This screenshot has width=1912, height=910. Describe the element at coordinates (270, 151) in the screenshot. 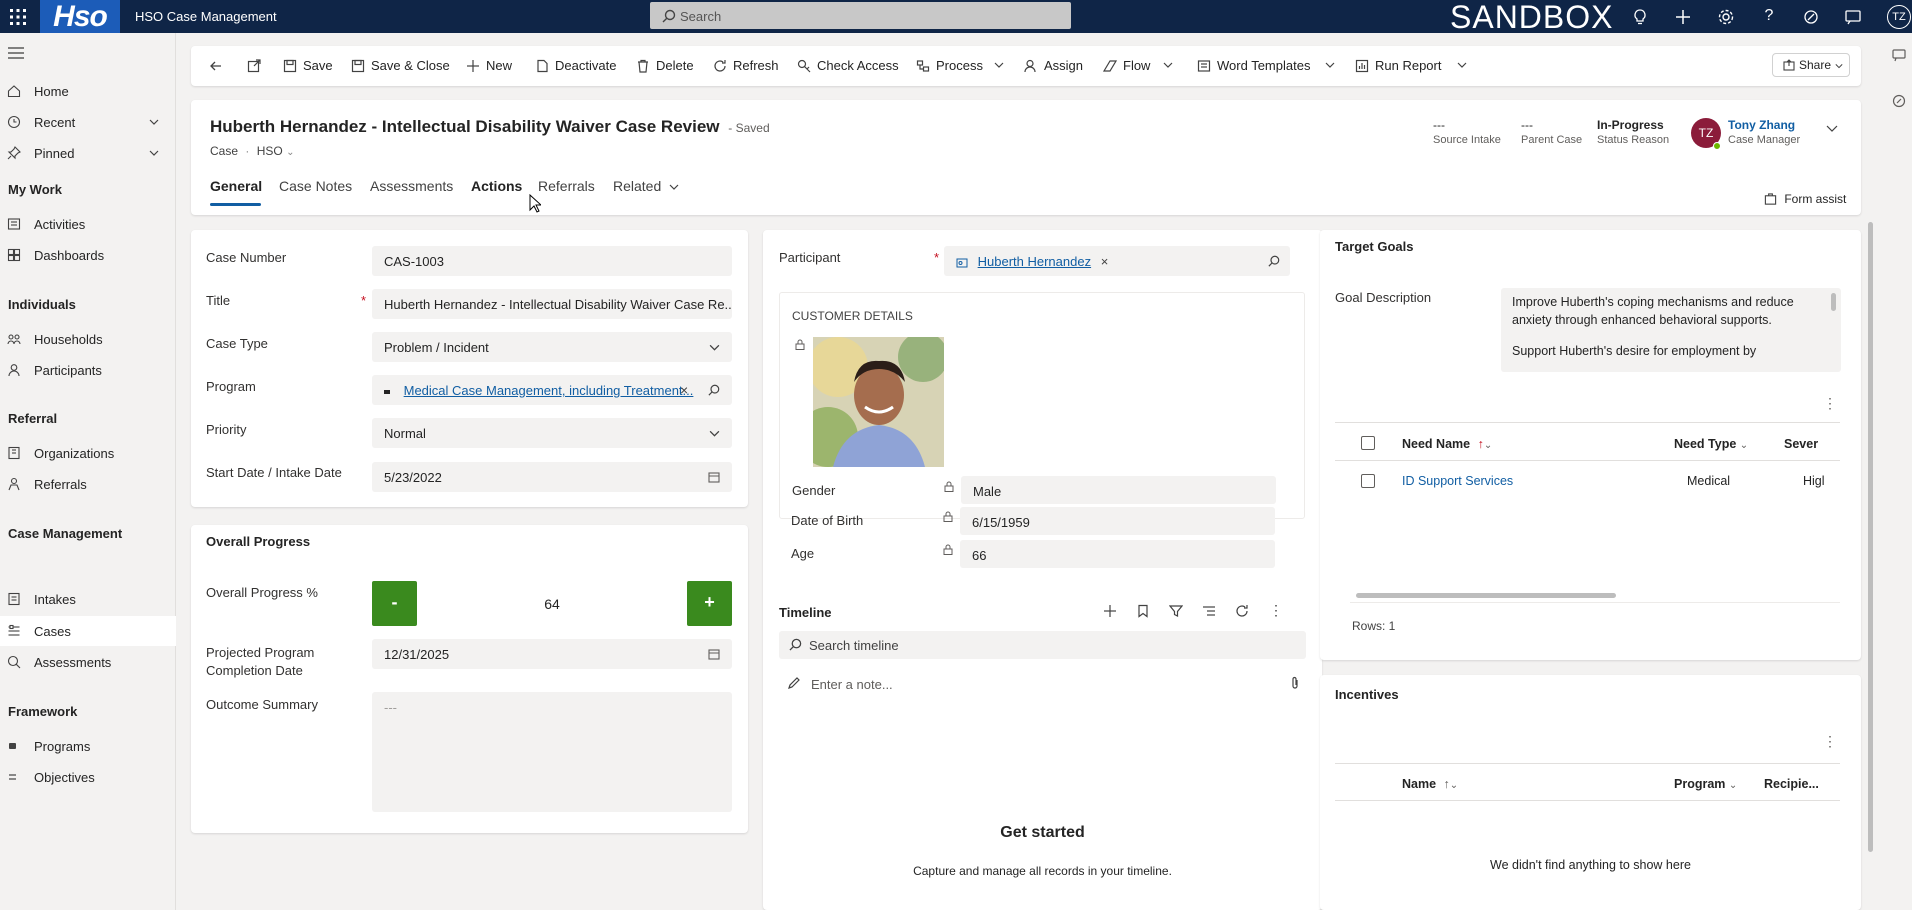

I see `form-selector: HSO` at that location.